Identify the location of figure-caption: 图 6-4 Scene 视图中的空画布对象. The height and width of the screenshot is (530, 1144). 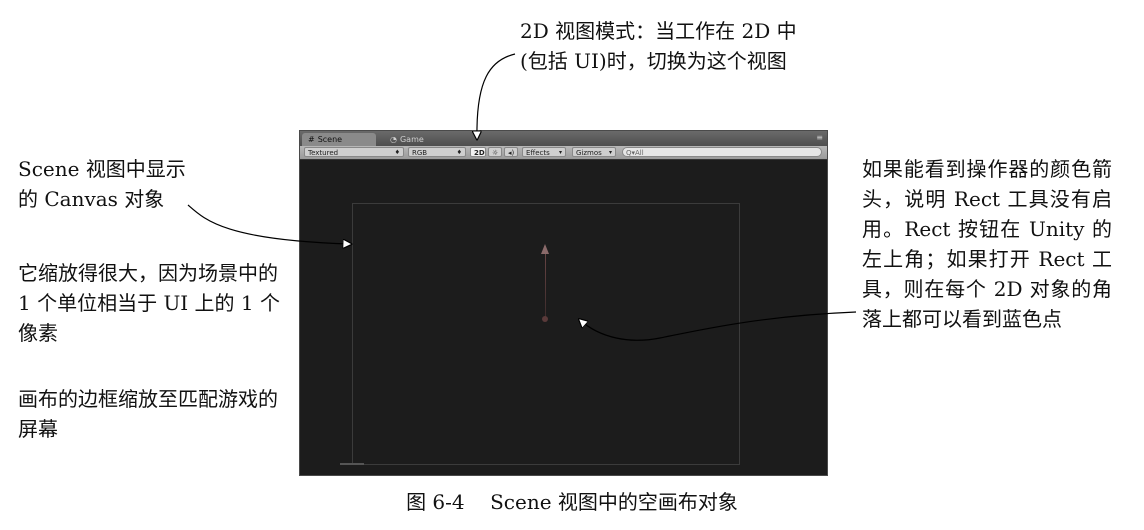
(572, 502).